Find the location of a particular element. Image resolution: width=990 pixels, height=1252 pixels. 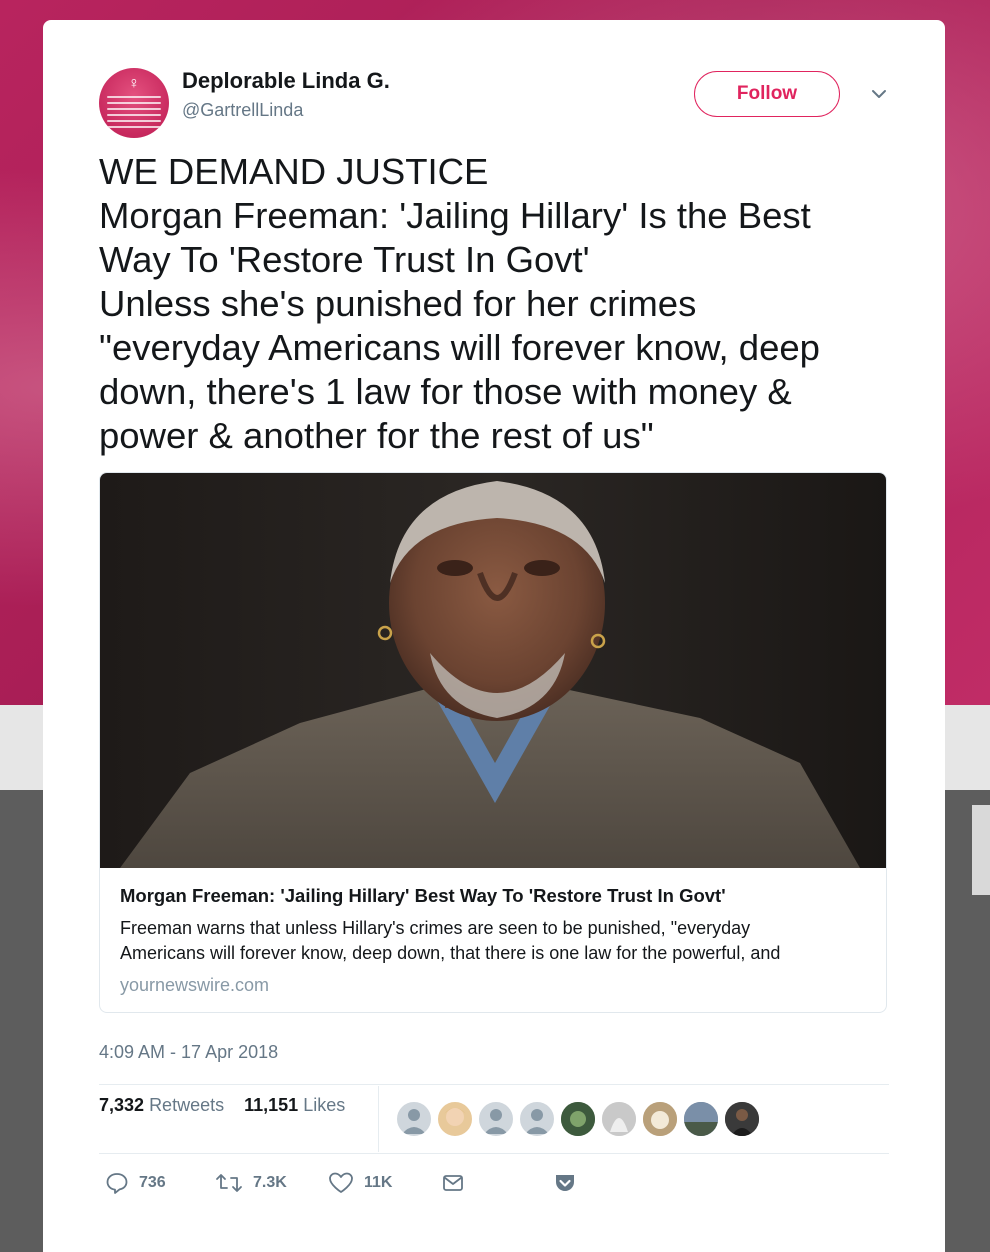

retweet-icon is located at coordinates (229, 1183).